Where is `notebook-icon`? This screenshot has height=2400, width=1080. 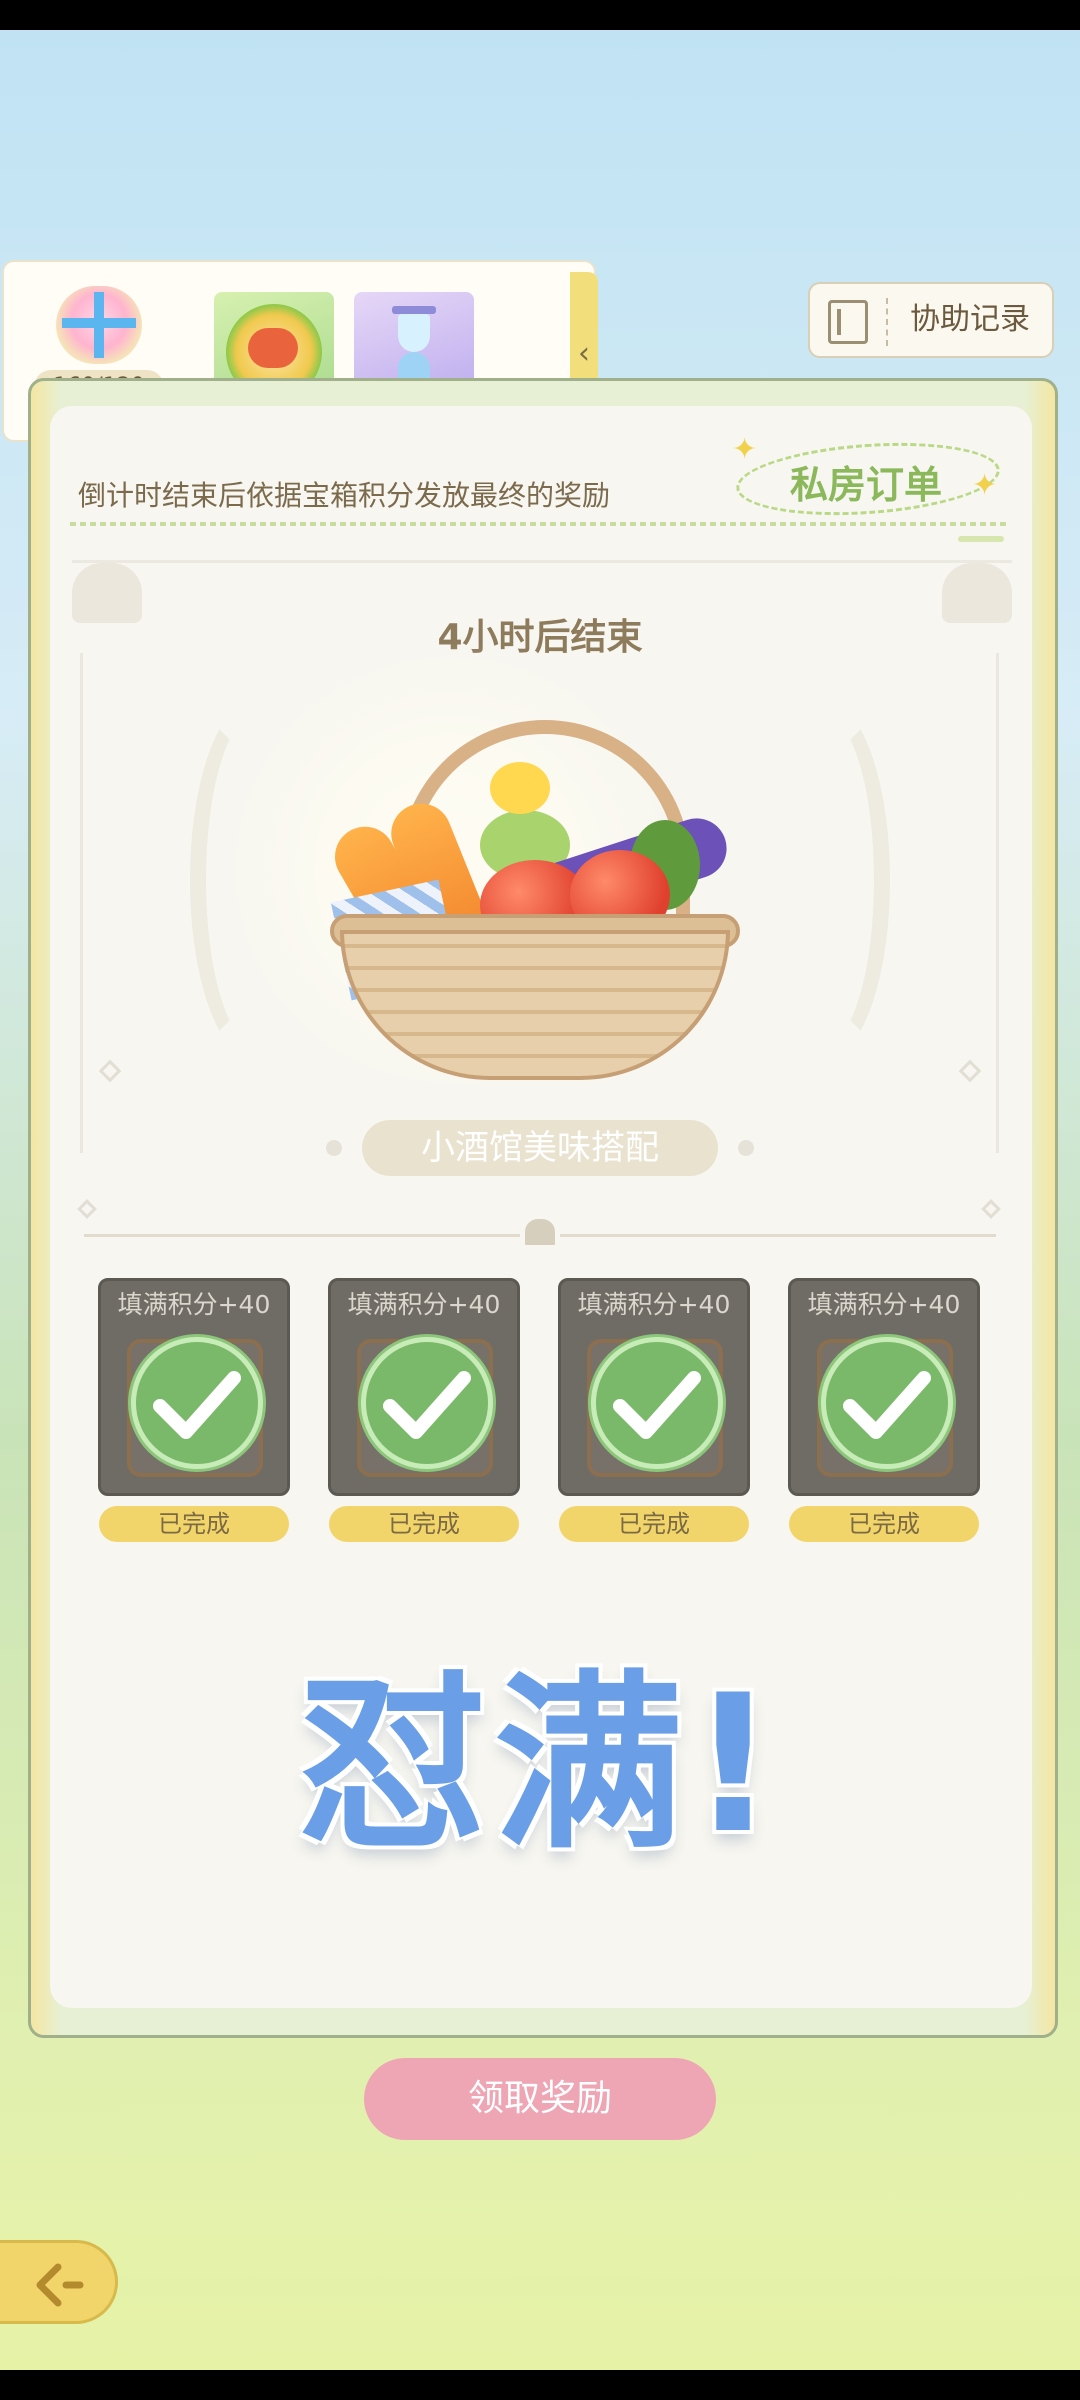 notebook-icon is located at coordinates (848, 322).